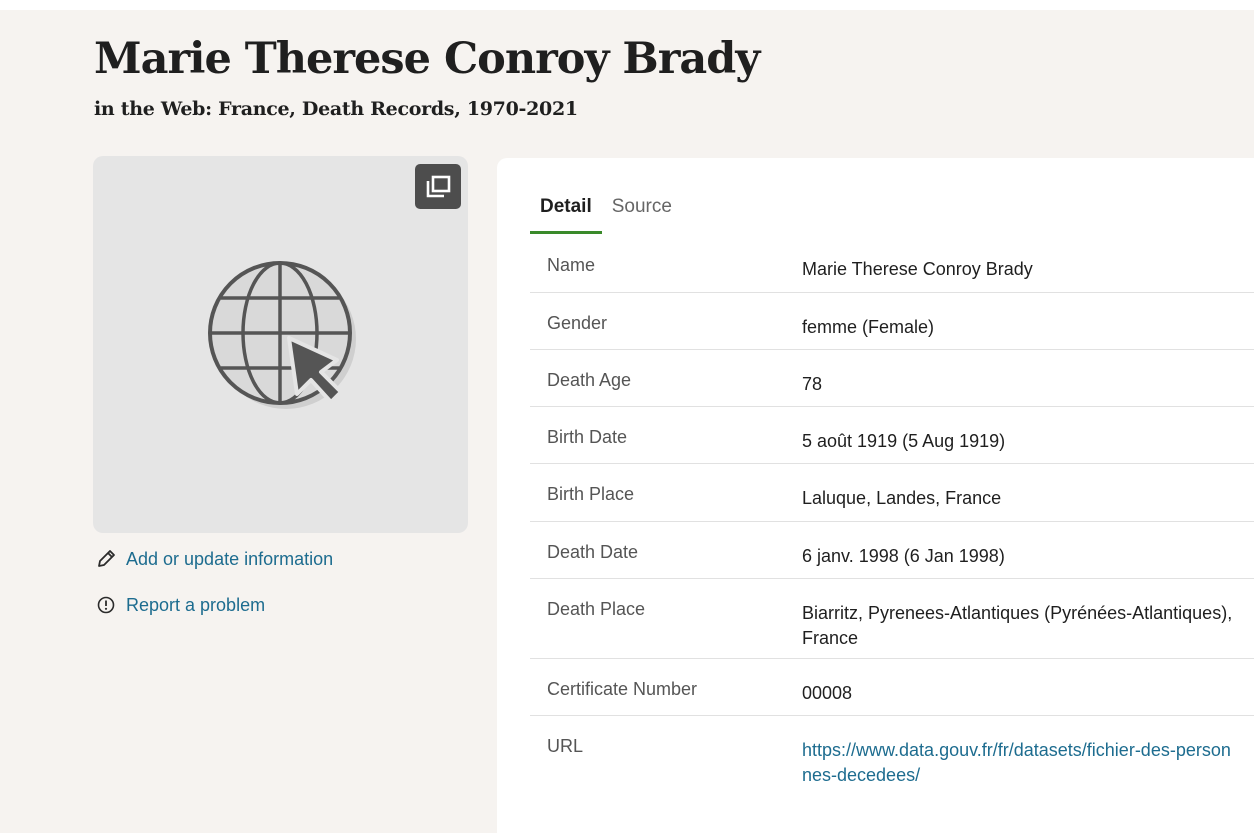  Describe the element at coordinates (589, 380) in the screenshot. I see `row-label: Death Age` at that location.